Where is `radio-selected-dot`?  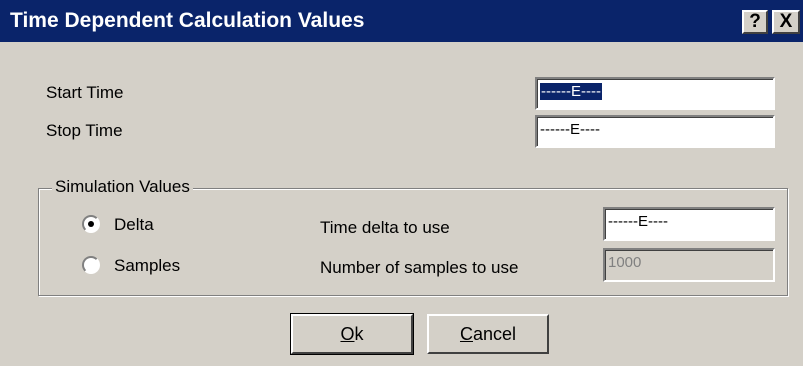 radio-selected-dot is located at coordinates (91, 224).